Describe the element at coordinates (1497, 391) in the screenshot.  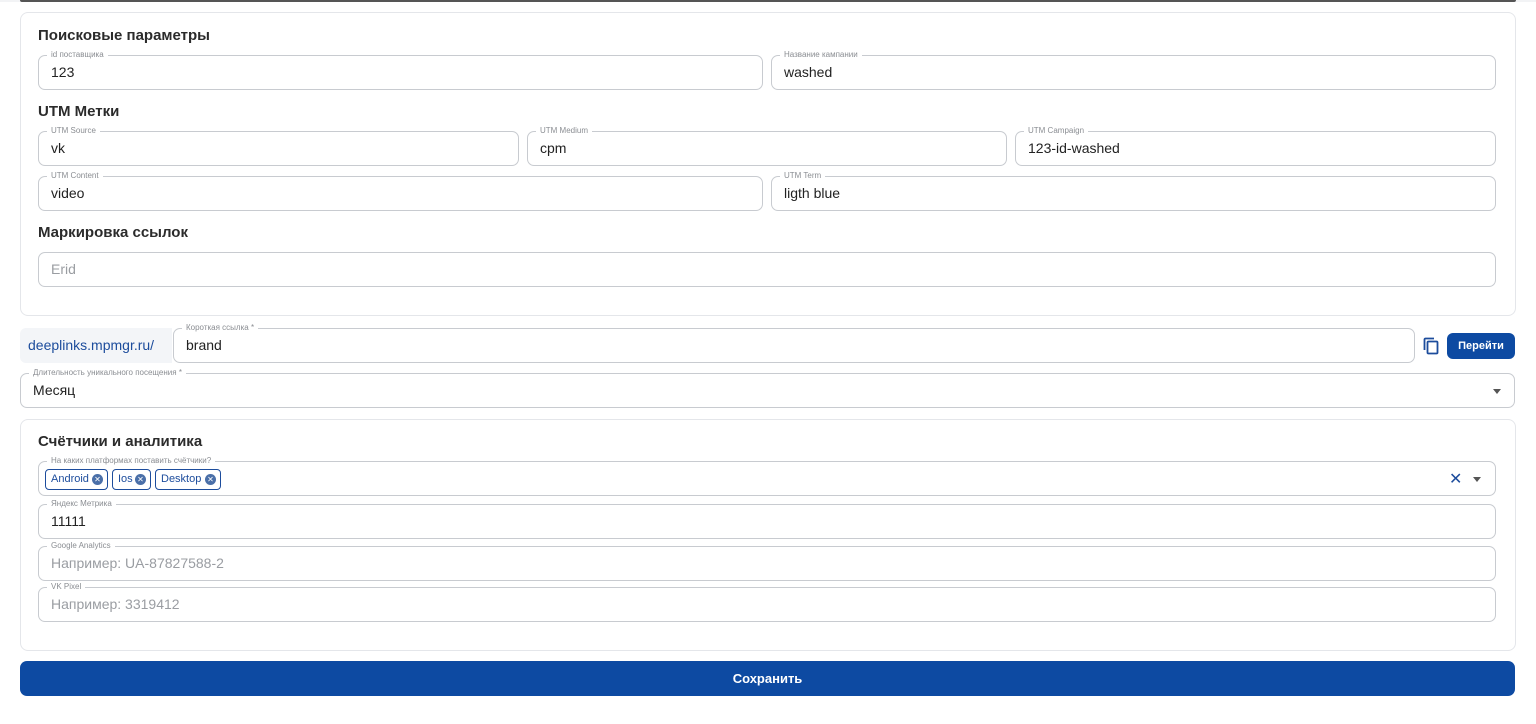
I see `chevron-down-icon` at that location.